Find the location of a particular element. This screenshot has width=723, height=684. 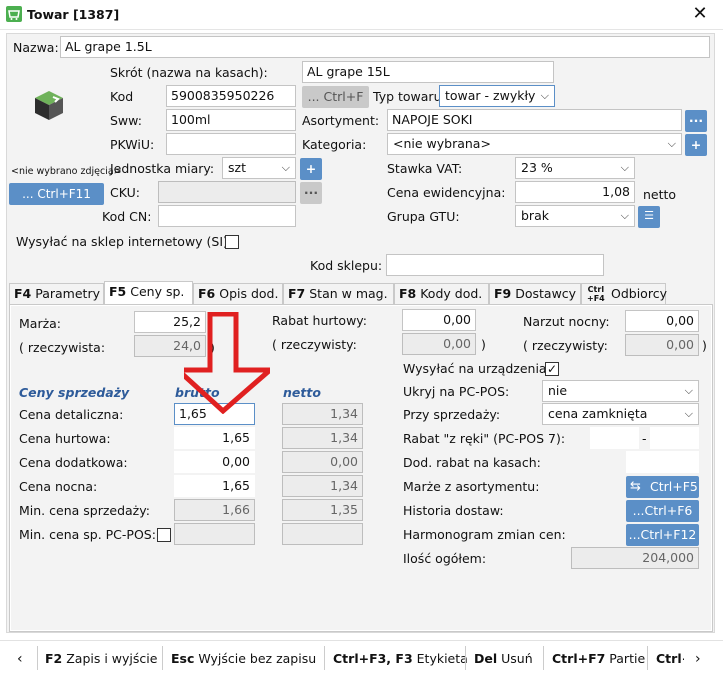

no-image-text: <nie wybrano zdjęcia> is located at coordinates (66, 171).